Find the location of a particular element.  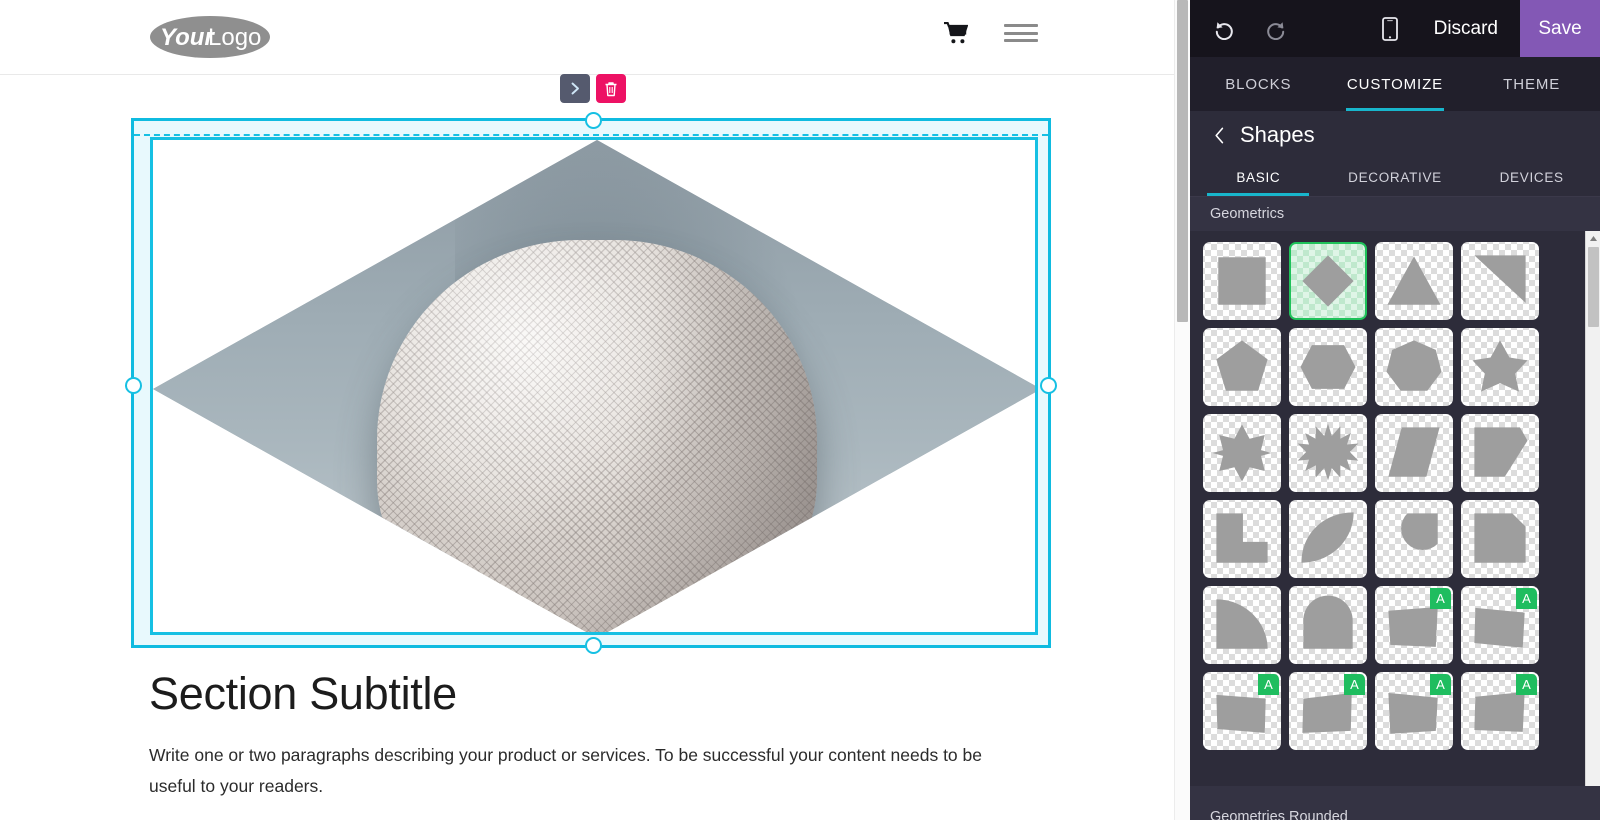

subtab-decorative: DECORATIVE is located at coordinates (1395, 177).